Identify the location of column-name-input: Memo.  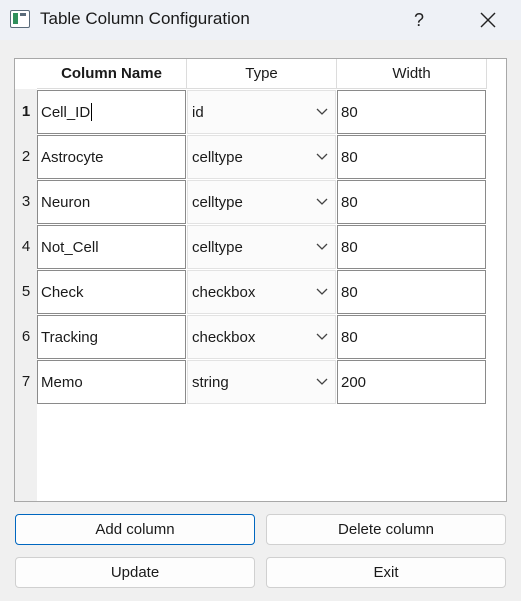
(111, 382).